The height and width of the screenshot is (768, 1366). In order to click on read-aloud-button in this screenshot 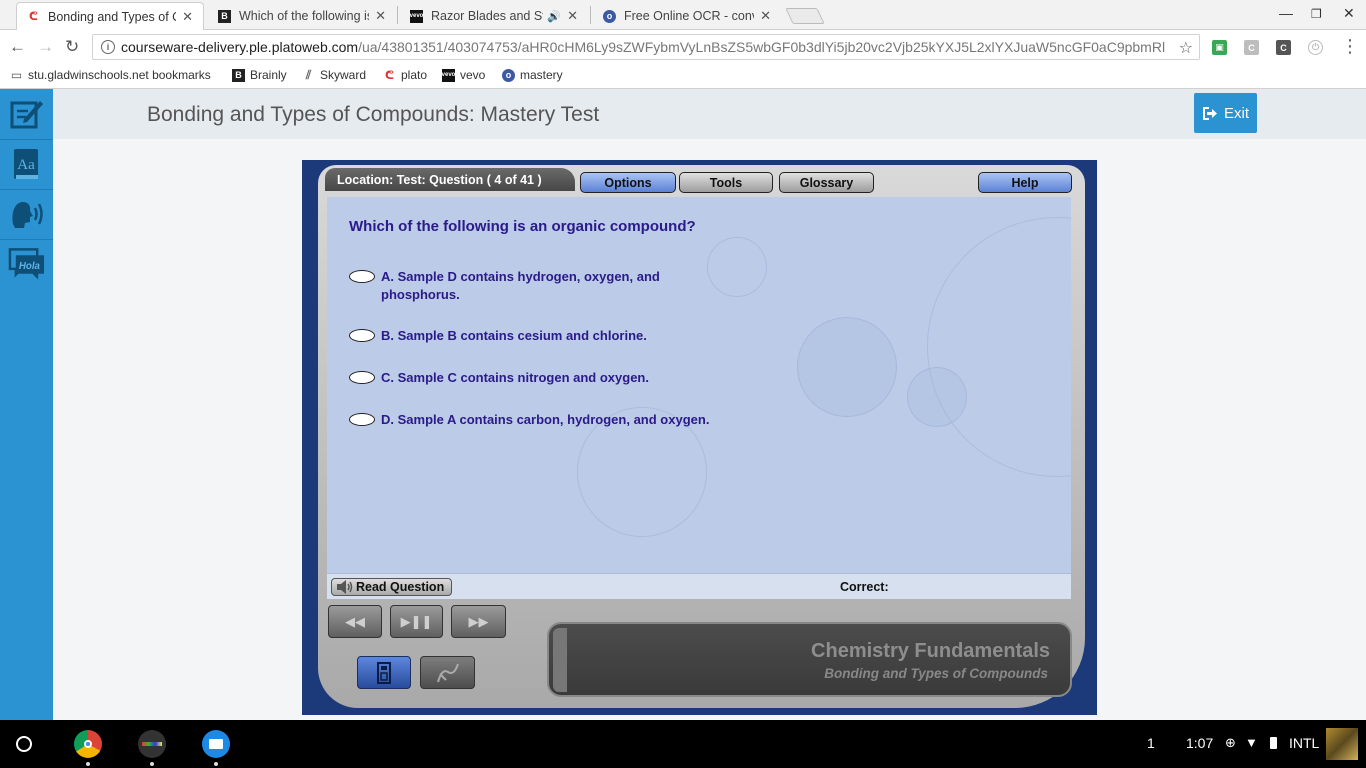, I will do `click(26, 213)`.